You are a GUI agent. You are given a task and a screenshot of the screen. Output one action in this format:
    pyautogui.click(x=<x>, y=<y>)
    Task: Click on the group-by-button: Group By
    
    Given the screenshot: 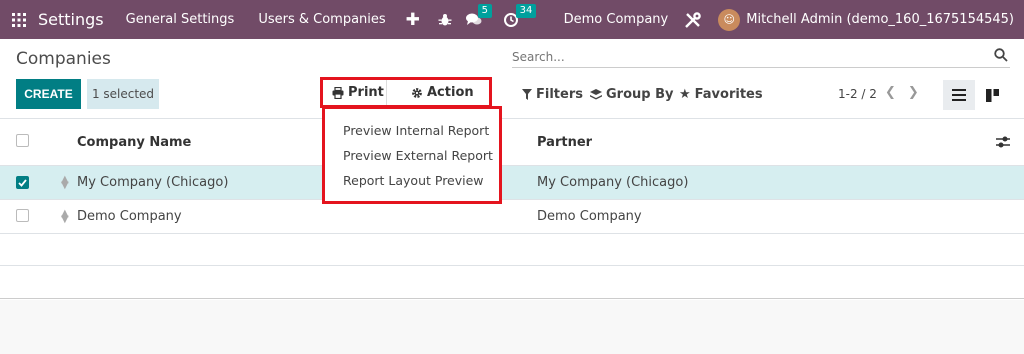 What is the action you would take?
    pyautogui.click(x=631, y=94)
    